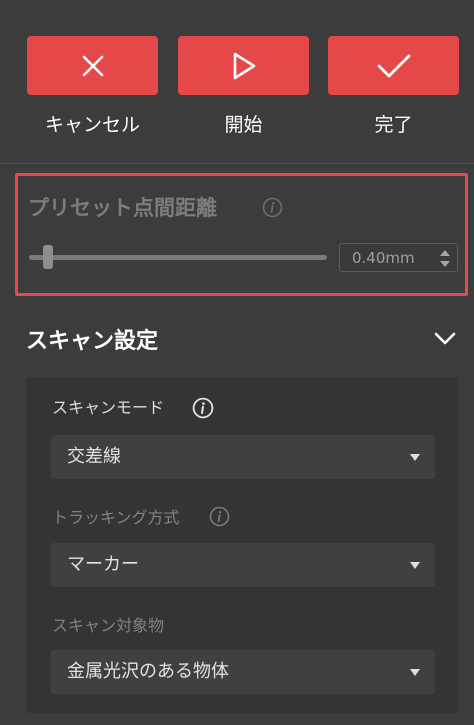 The width and height of the screenshot is (474, 725). What do you see at coordinates (243, 672) in the screenshot?
I see `scan-target-dropdown: 金属光沢のある物体` at bounding box center [243, 672].